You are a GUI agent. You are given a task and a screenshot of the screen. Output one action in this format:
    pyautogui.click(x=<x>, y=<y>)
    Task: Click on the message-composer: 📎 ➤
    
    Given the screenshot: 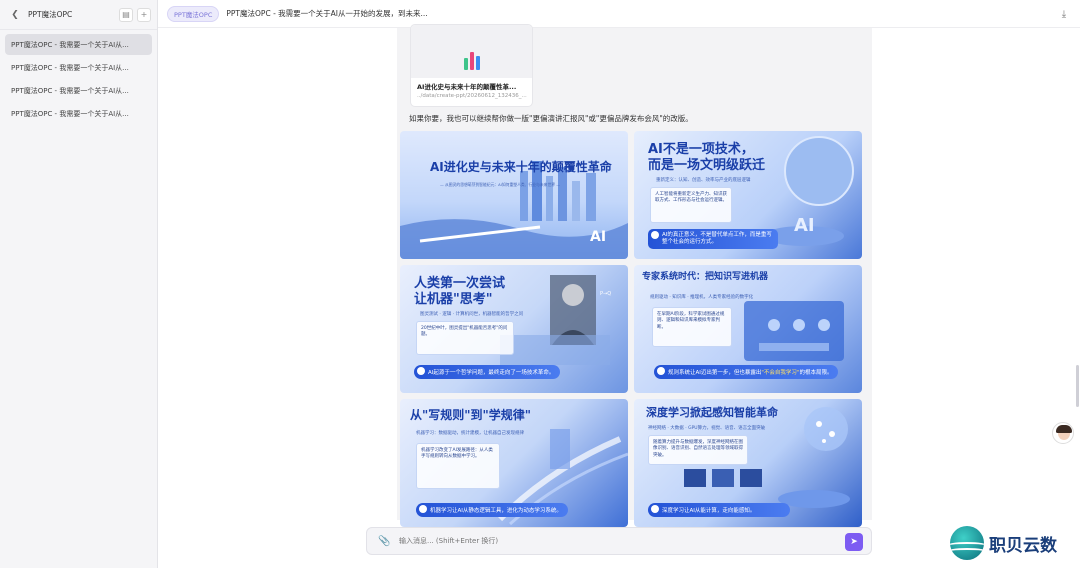 What is the action you would take?
    pyautogui.click(x=619, y=541)
    